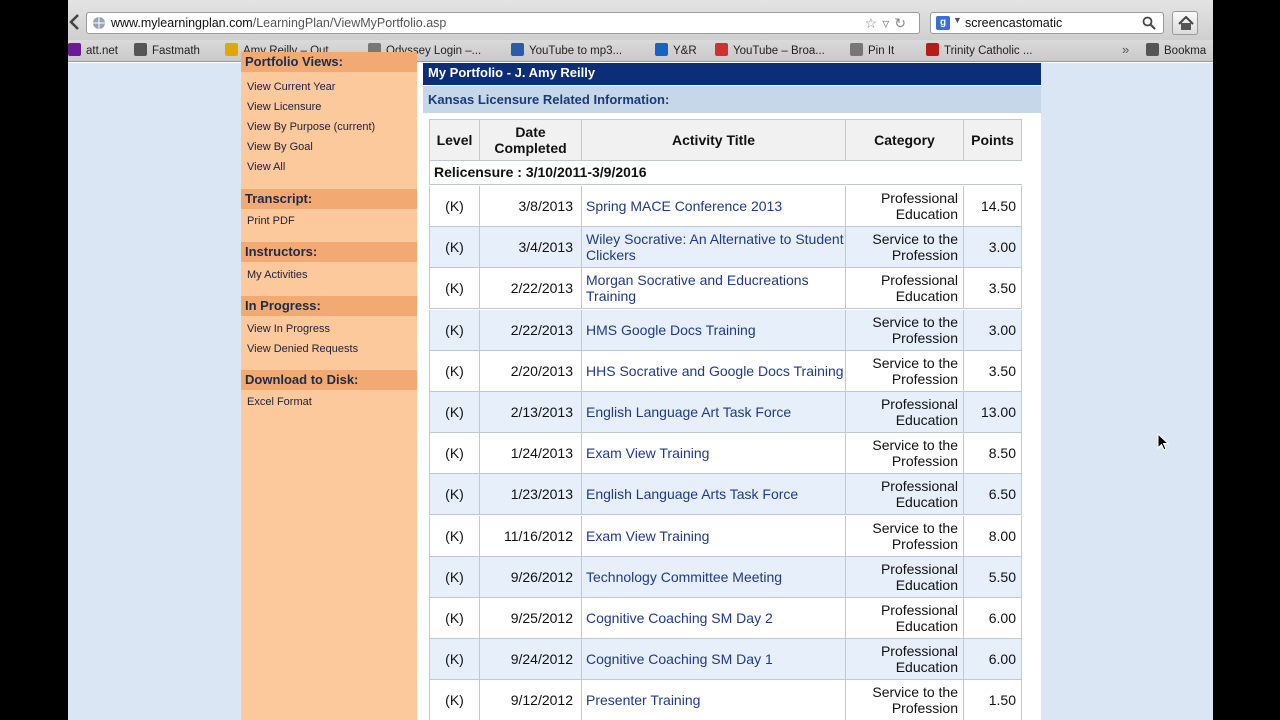 This screenshot has width=1280, height=720. Describe the element at coordinates (713, 140) in the screenshot. I see `column-header: Activity Title` at that location.